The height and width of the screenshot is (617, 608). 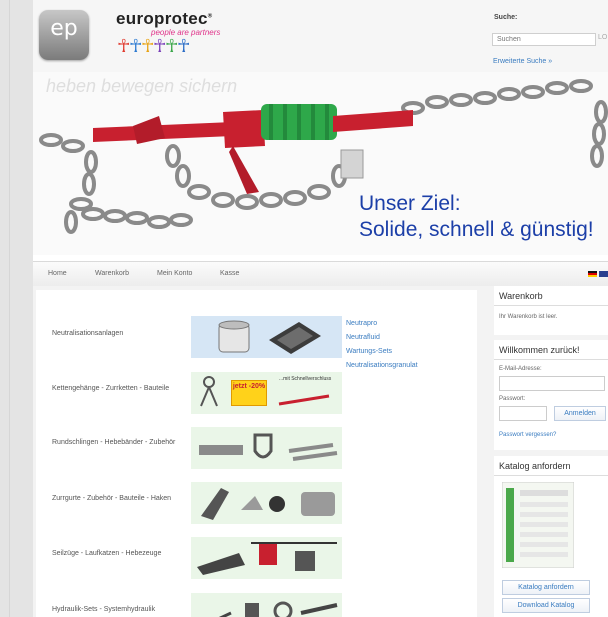 I want to click on nav-home: Home, so click(x=57, y=273).